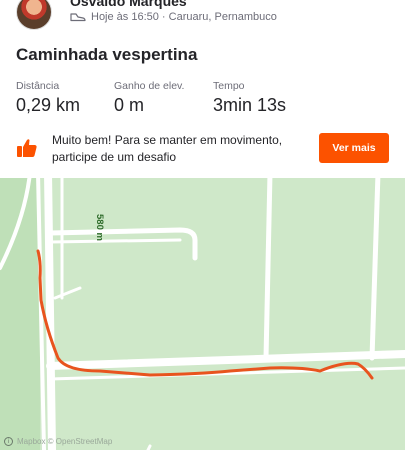  I want to click on stat-time: Tempo 3min 13s, so click(249, 98).